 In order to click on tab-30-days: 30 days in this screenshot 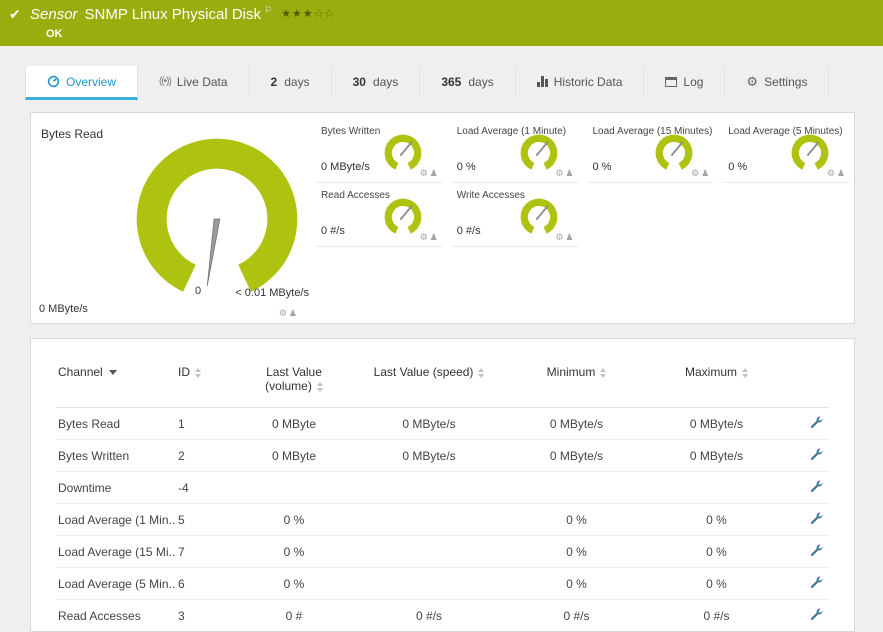, I will do `click(376, 83)`.